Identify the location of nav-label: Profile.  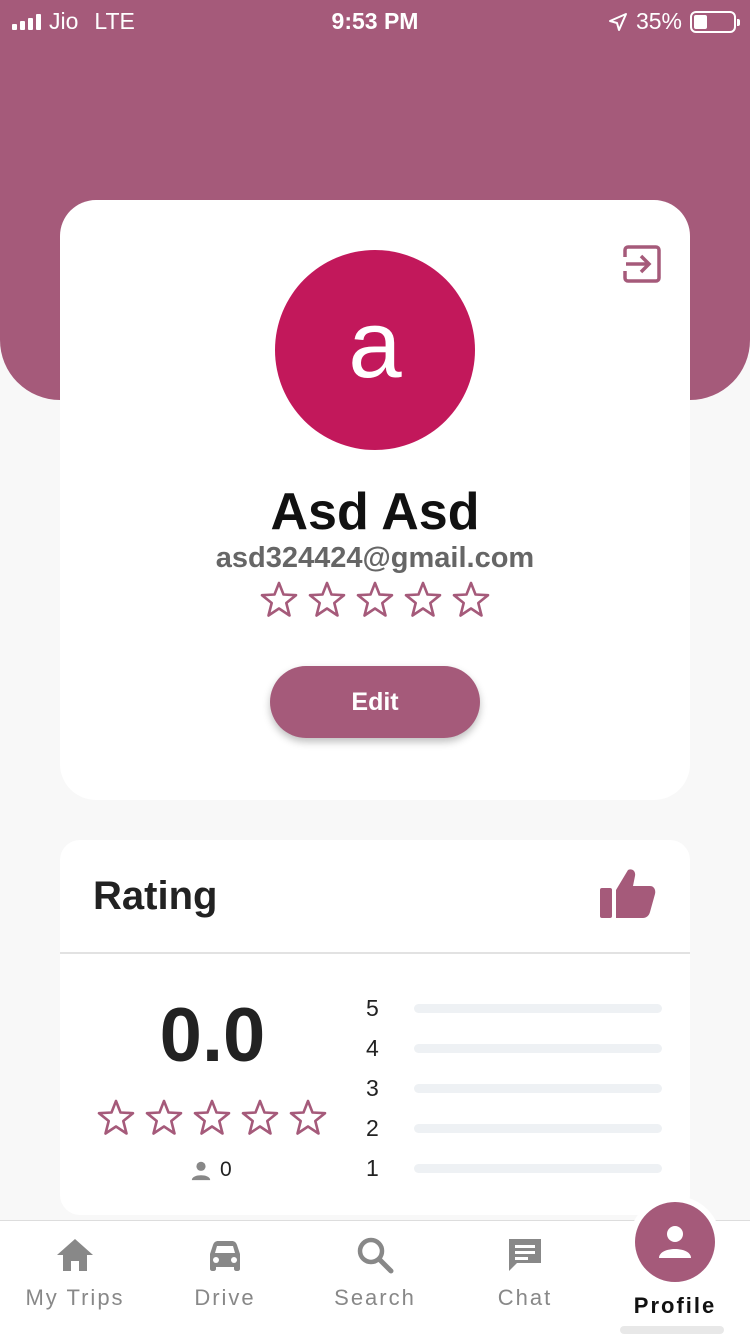
(675, 1305).